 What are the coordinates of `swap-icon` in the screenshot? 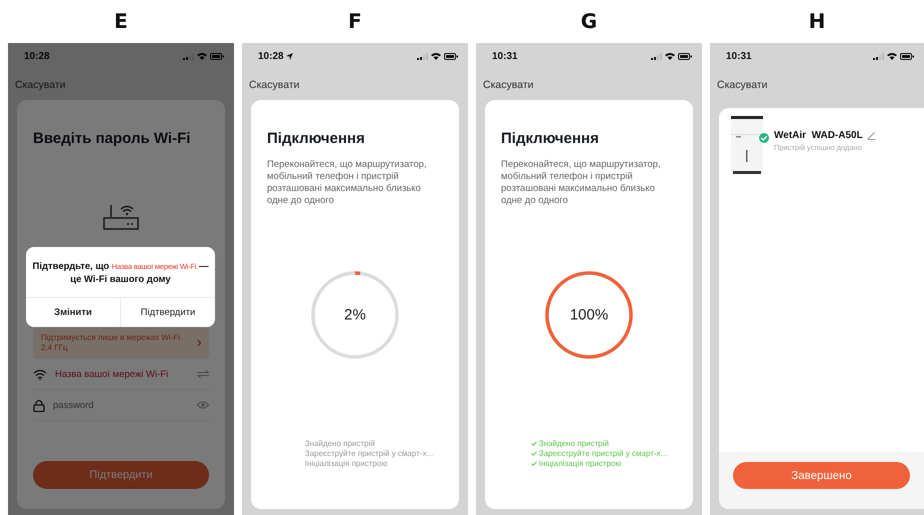 It's located at (203, 374).